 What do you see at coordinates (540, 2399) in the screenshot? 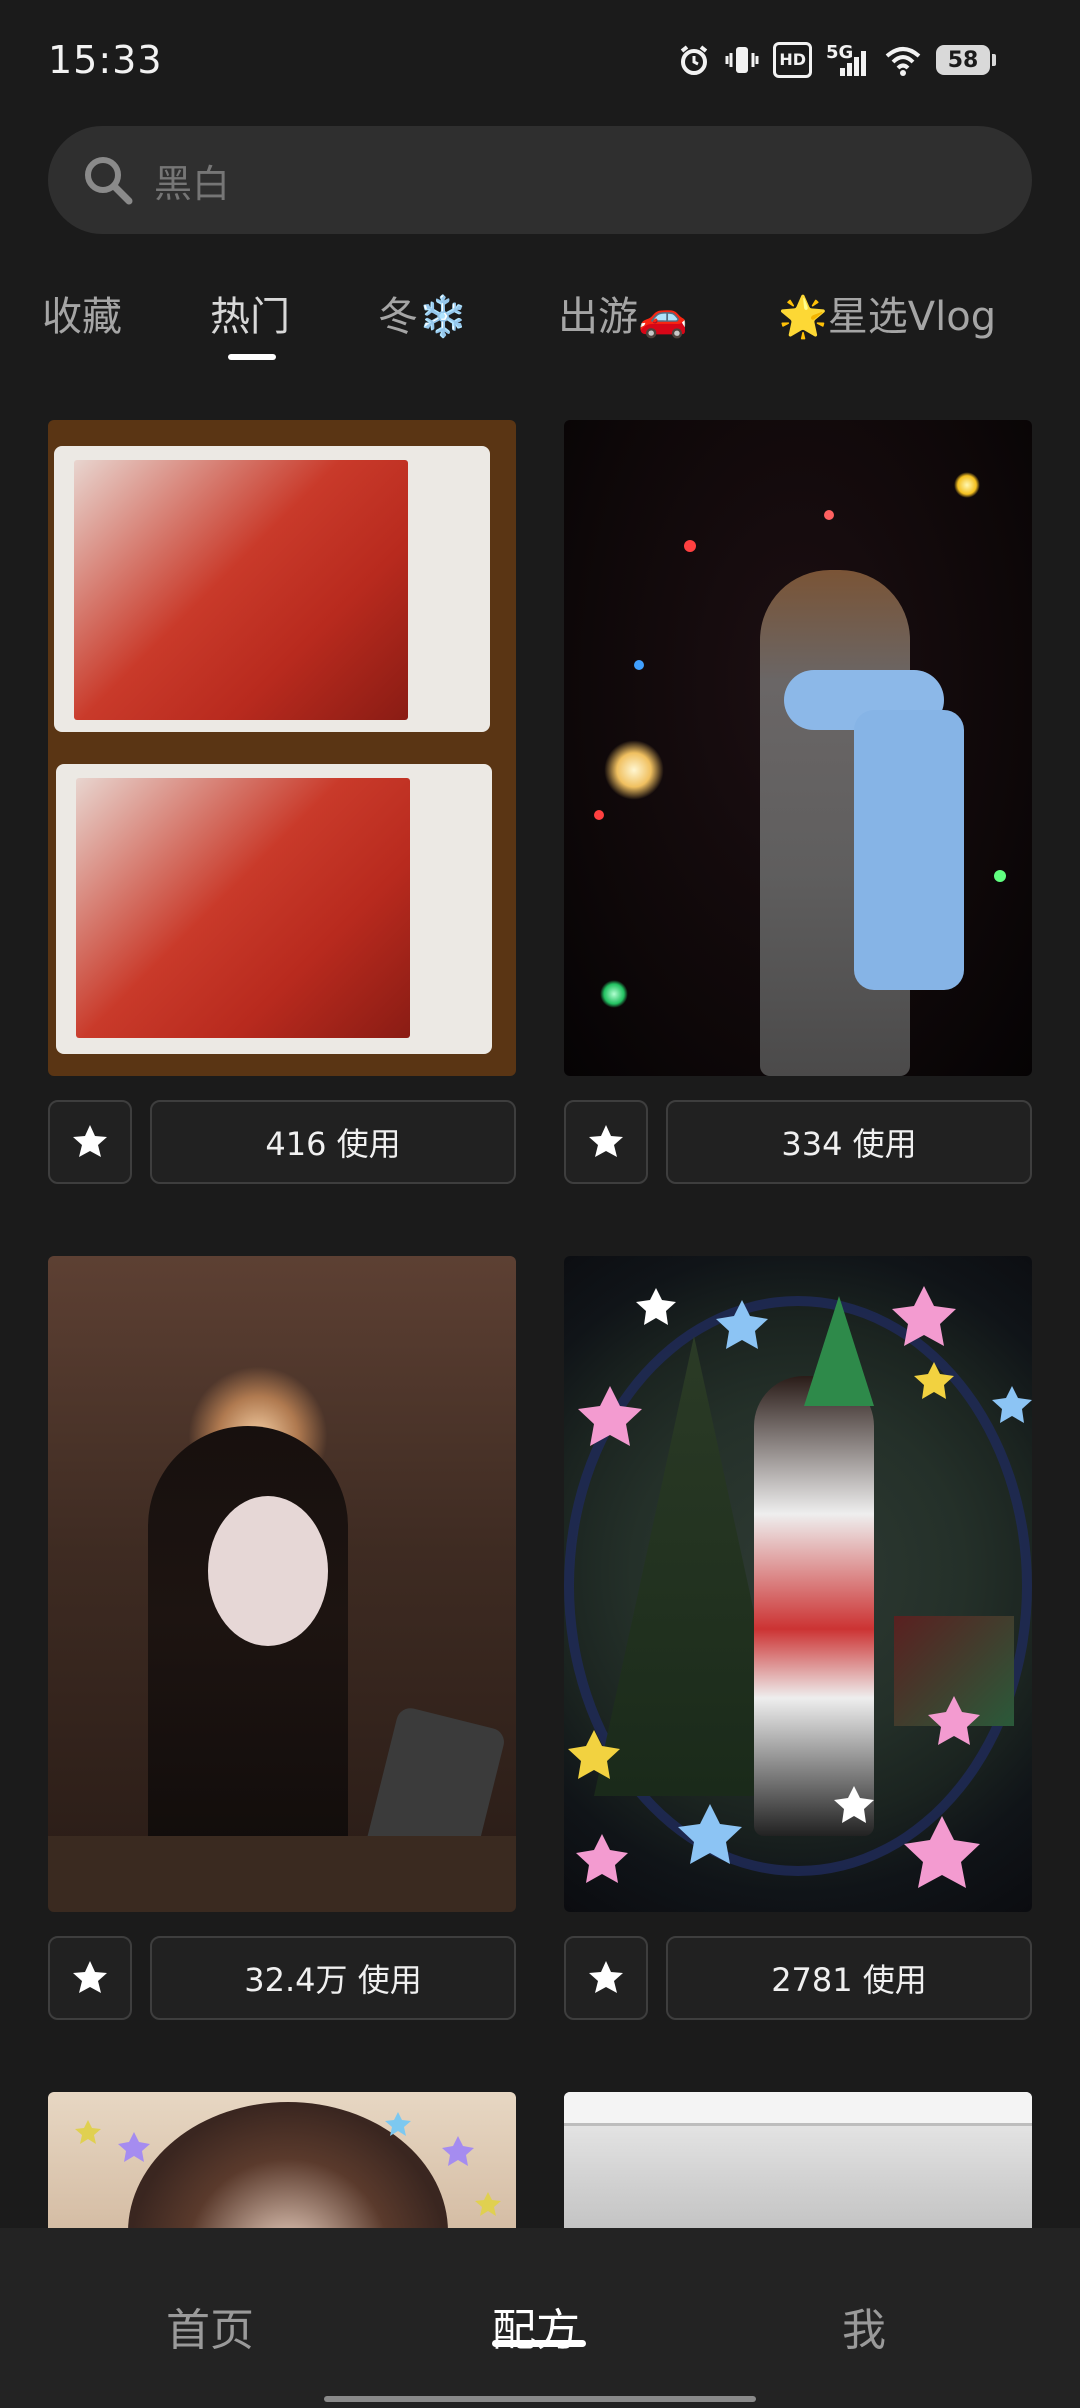
I see `home-indicator` at bounding box center [540, 2399].